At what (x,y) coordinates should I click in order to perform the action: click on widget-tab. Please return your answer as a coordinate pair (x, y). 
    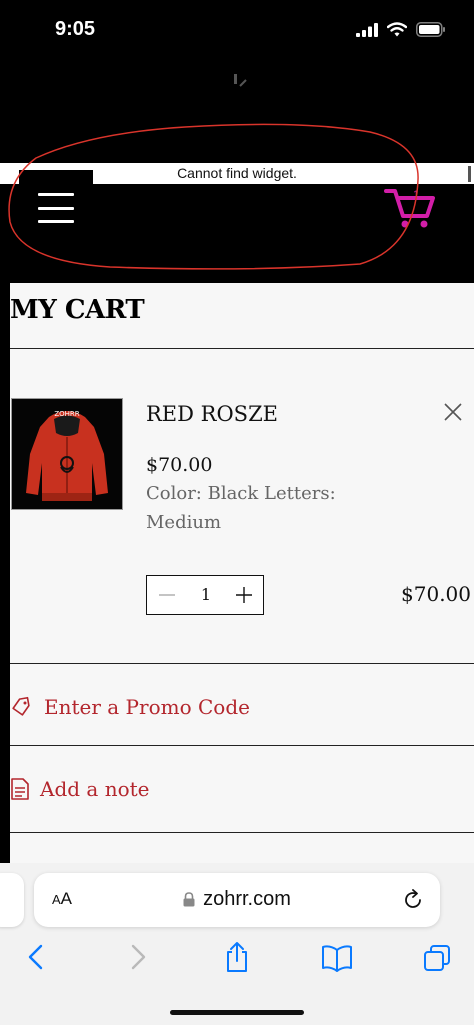
    Looking at the image, I should click on (56, 177).